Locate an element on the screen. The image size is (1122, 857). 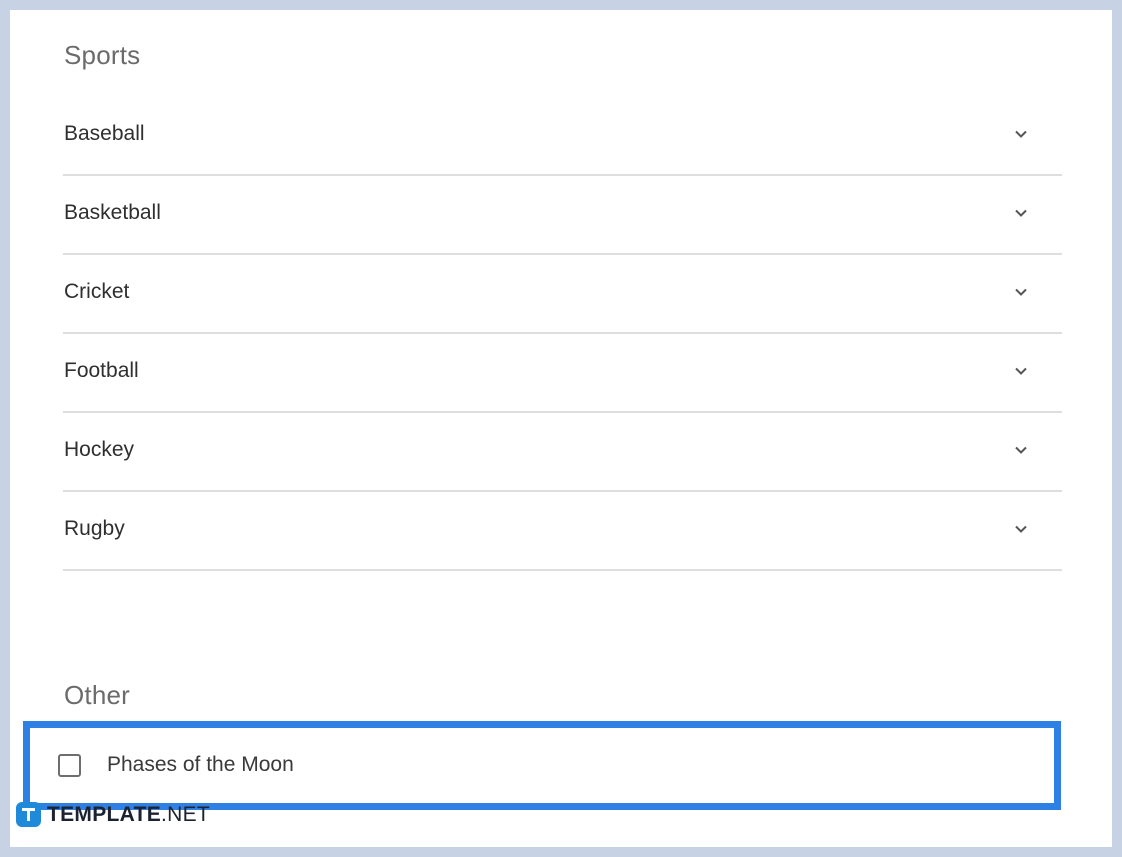
sport-item-baseball: Baseball is located at coordinates (562, 136).